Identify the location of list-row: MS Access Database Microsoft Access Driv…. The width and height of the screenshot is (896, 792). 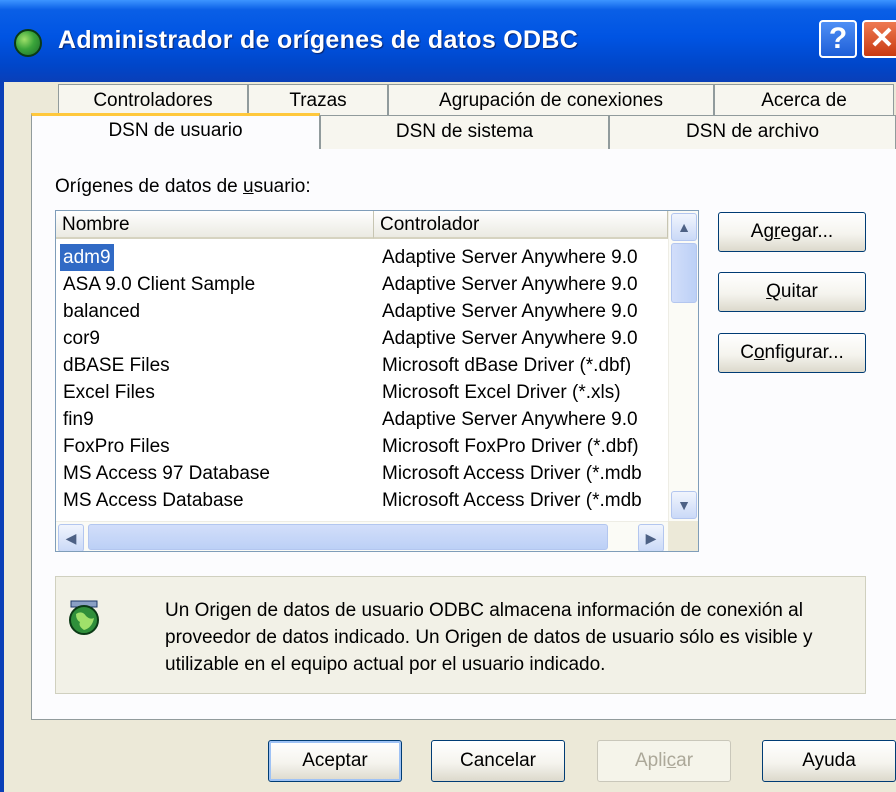
(362, 500).